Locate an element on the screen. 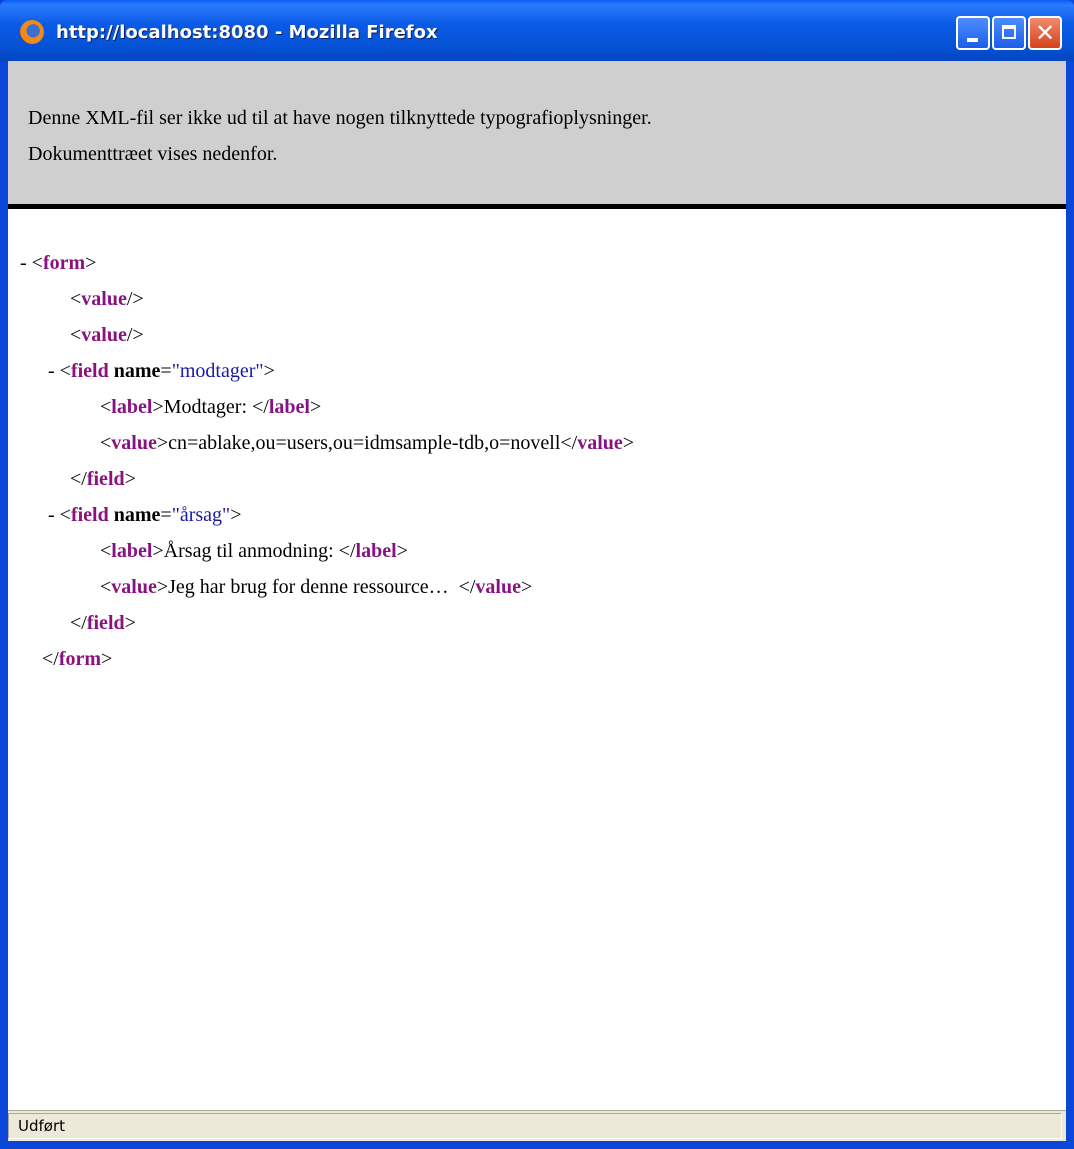 This screenshot has width=1074, height=1149. minimize-icon is located at coordinates (972, 40).